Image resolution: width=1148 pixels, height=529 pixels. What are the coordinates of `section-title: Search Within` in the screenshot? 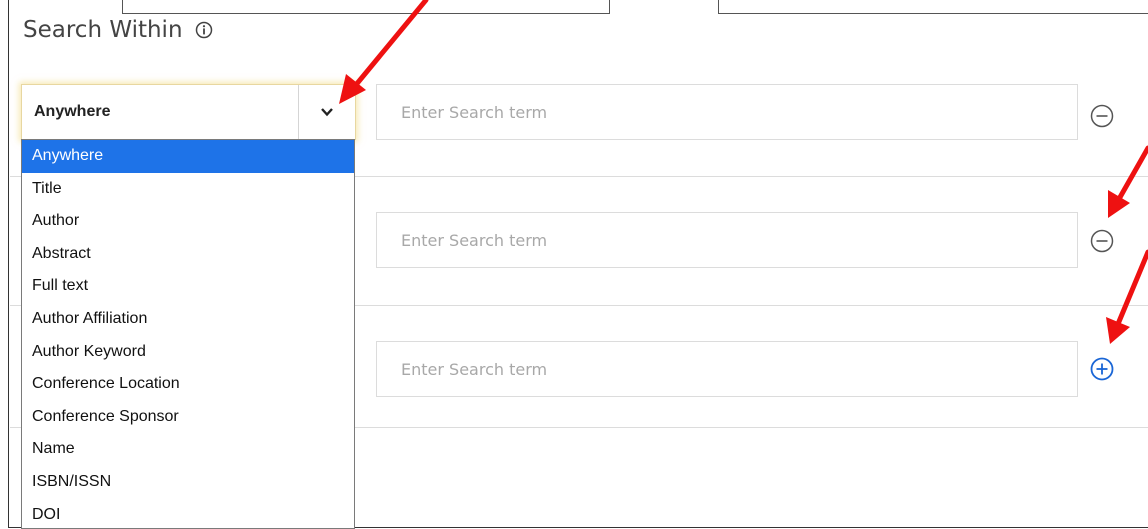 It's located at (118, 30).